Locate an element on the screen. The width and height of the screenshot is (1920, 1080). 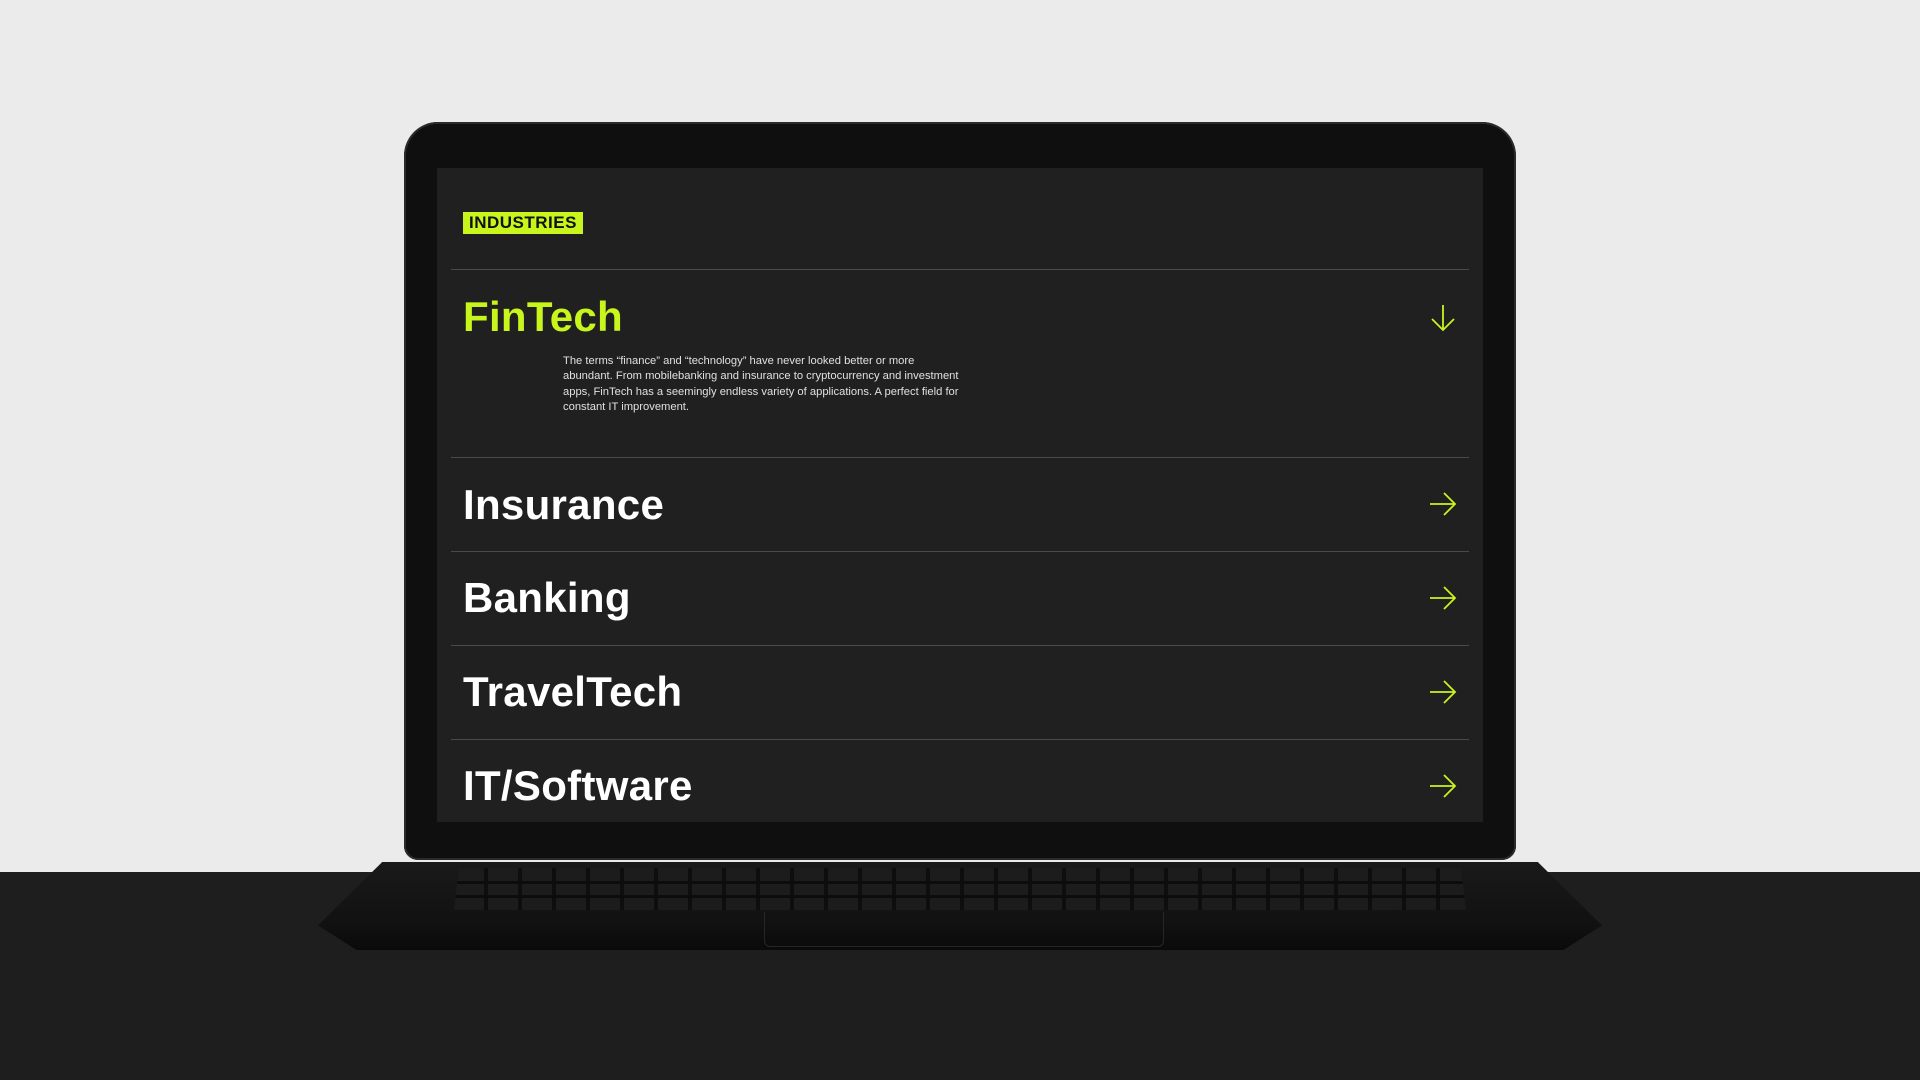
arrow-down-icon is located at coordinates (1443, 318).